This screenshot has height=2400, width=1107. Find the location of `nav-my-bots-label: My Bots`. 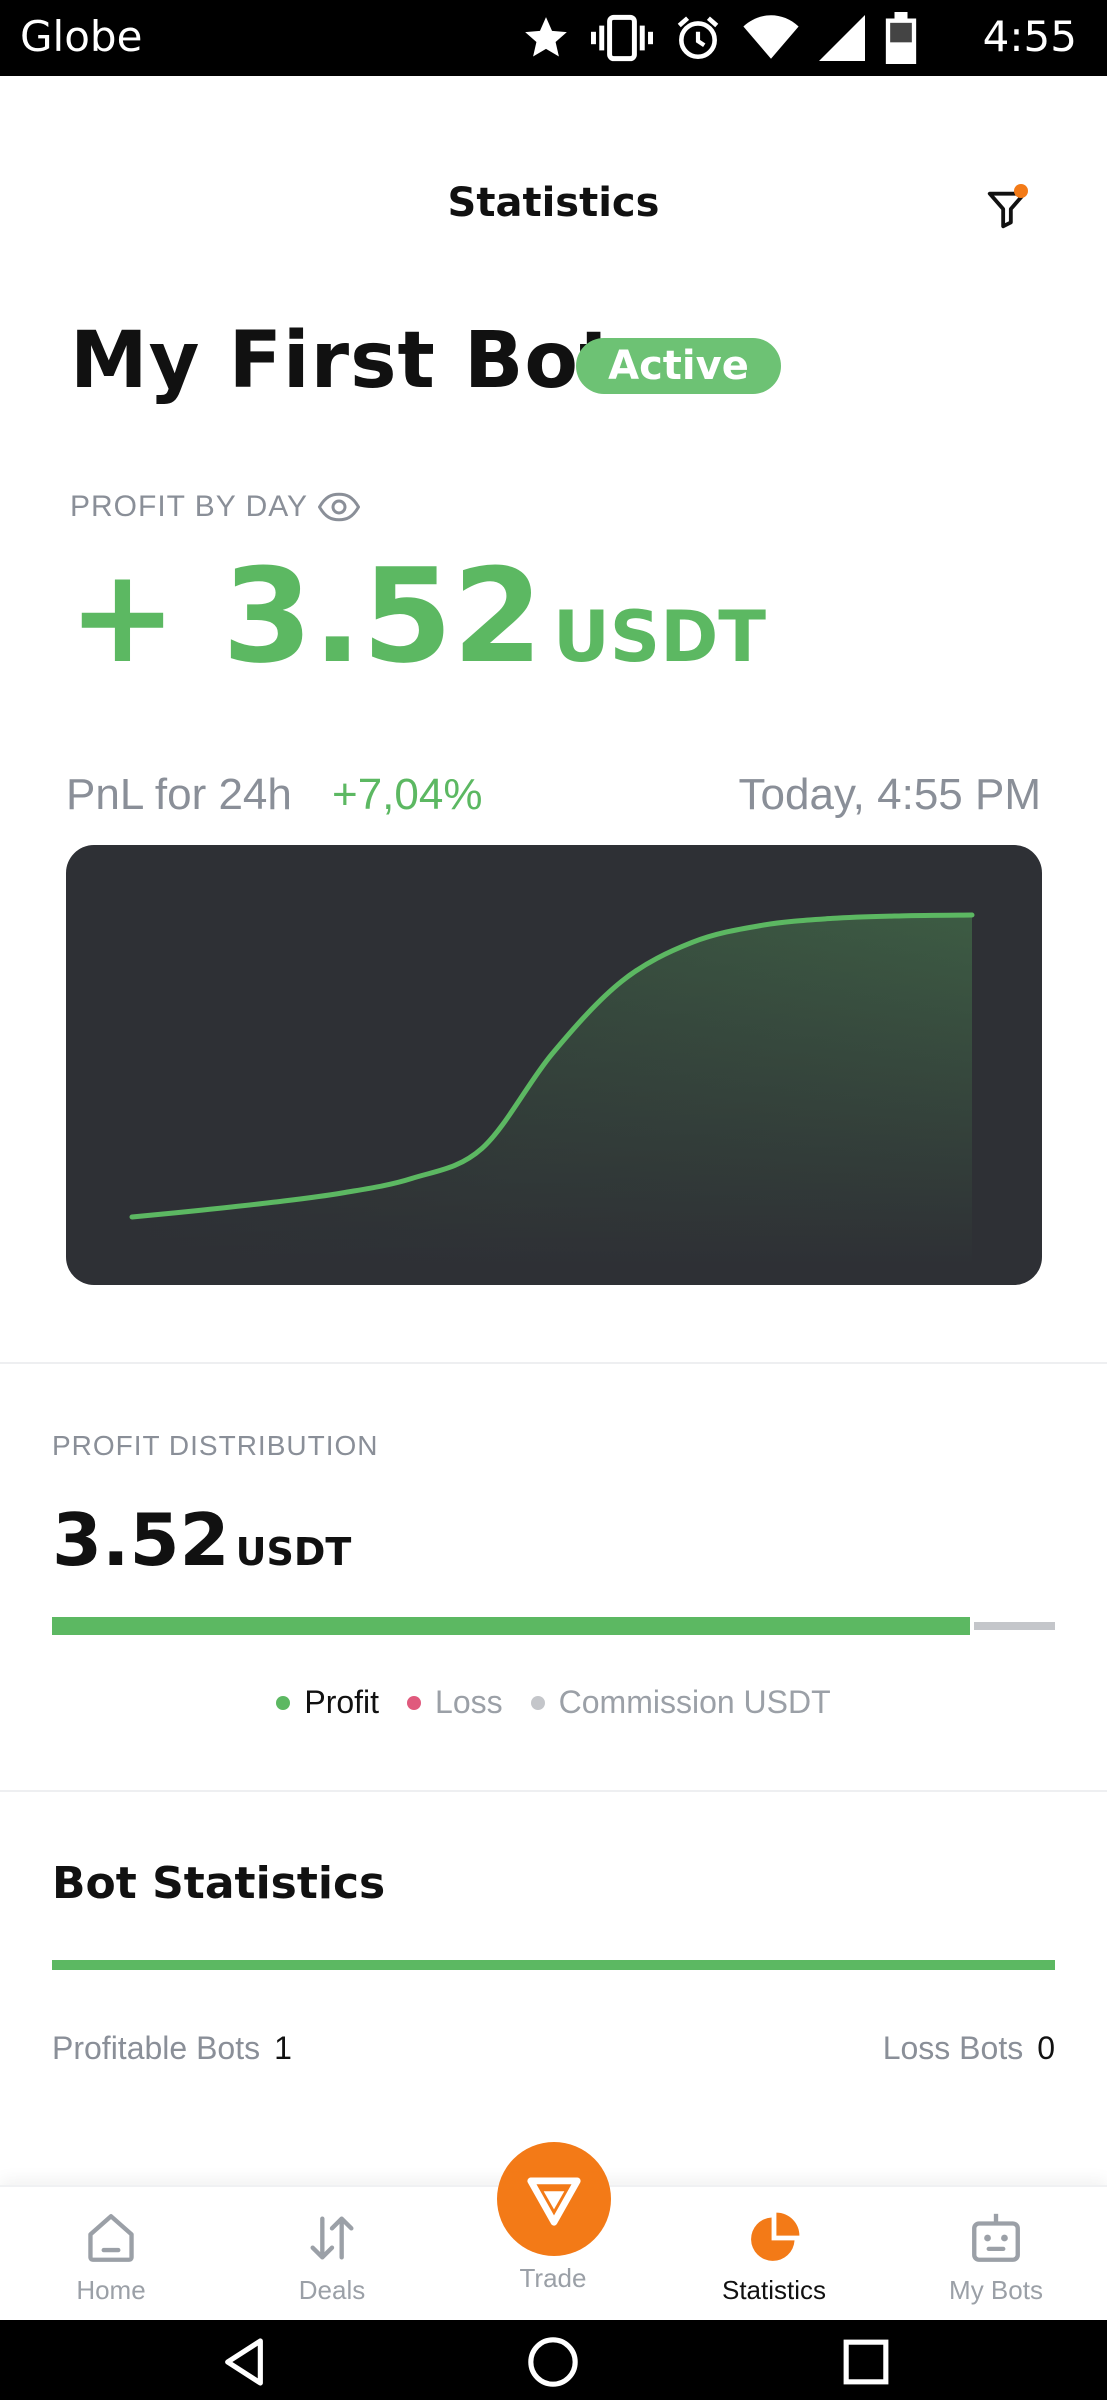

nav-my-bots-label: My Bots is located at coordinates (996, 2290).